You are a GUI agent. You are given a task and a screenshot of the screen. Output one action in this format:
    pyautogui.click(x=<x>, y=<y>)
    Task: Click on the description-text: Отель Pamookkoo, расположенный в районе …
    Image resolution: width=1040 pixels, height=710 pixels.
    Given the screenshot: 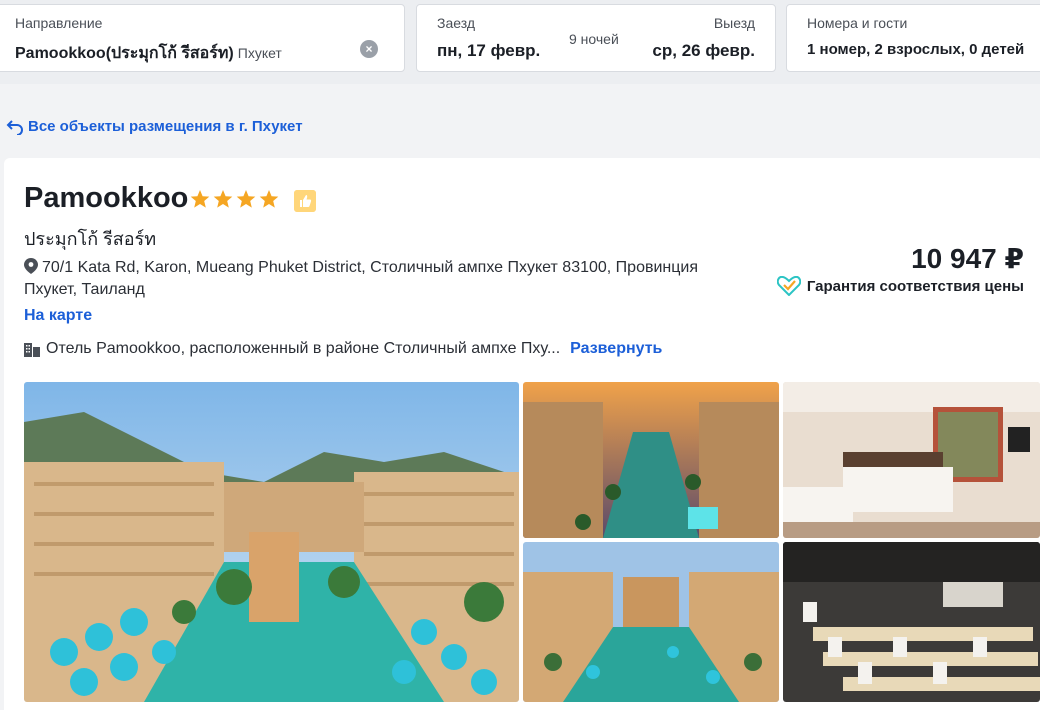 What is the action you would take?
    pyautogui.click(x=303, y=348)
    